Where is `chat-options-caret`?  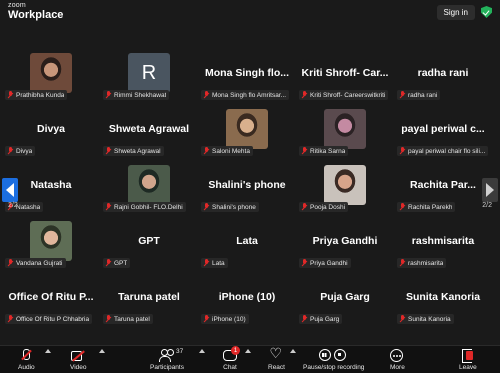
chat-options-caret is located at coordinates (248, 351).